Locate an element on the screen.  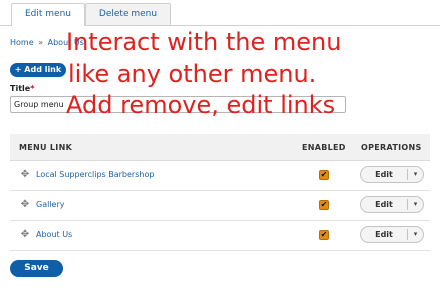
menu-link: Gallery is located at coordinates (50, 204).